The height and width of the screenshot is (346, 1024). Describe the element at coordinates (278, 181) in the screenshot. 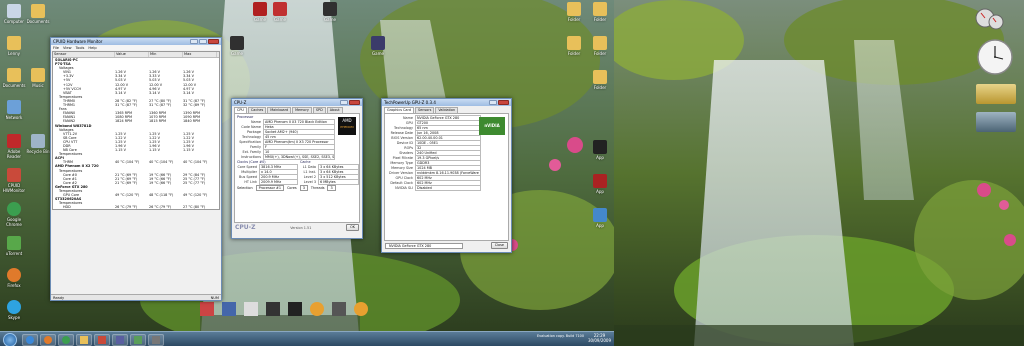

I see `field-value: 2009.9 MHz` at that location.